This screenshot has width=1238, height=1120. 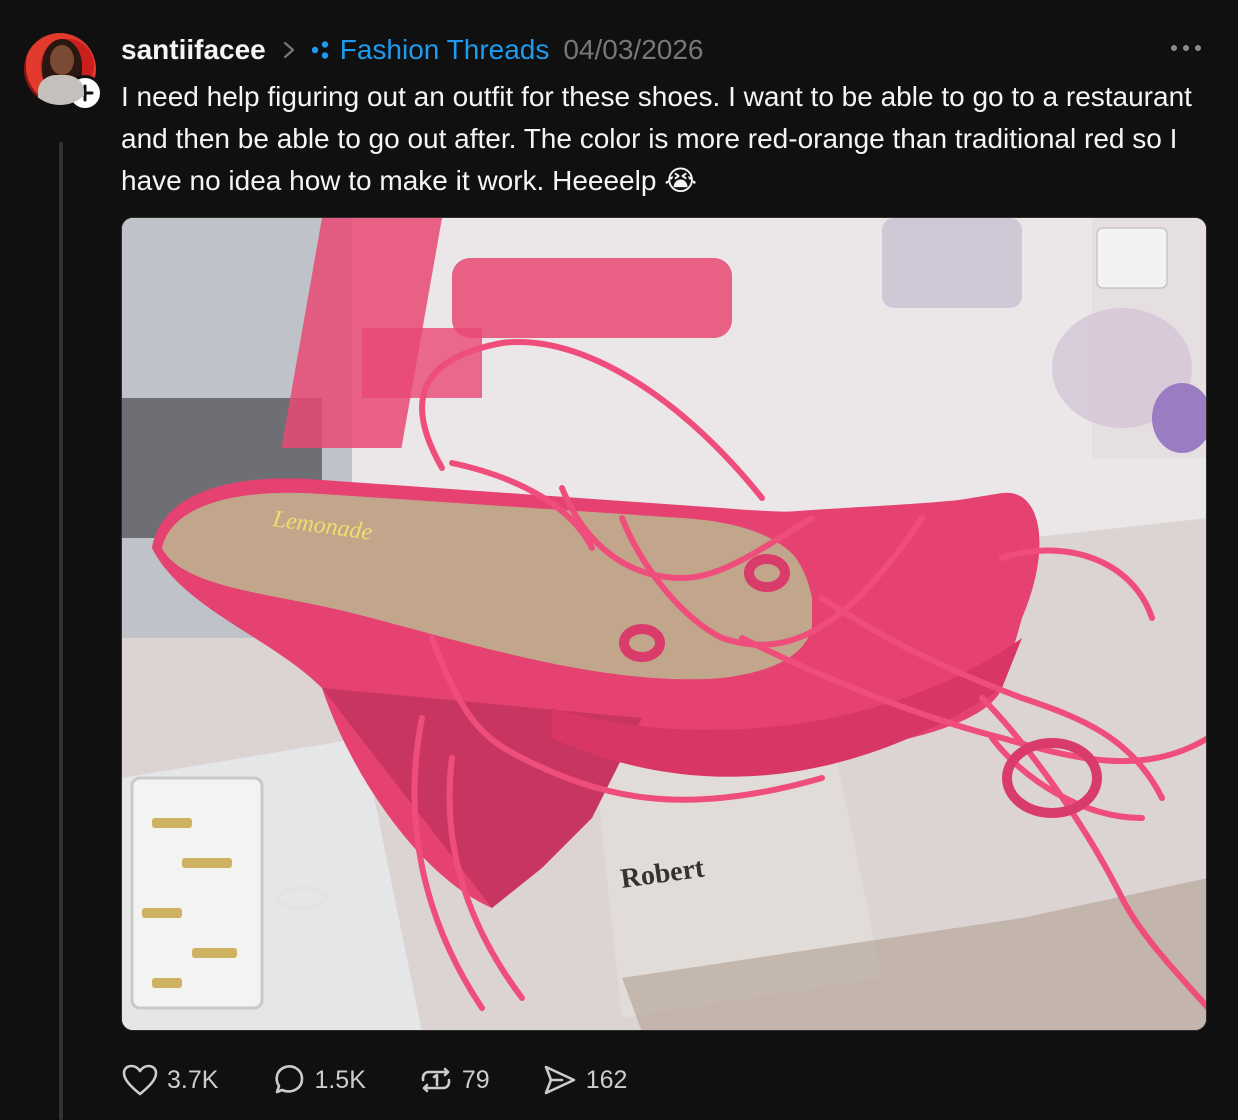 What do you see at coordinates (606, 1079) in the screenshot?
I see `share-count: 162` at bounding box center [606, 1079].